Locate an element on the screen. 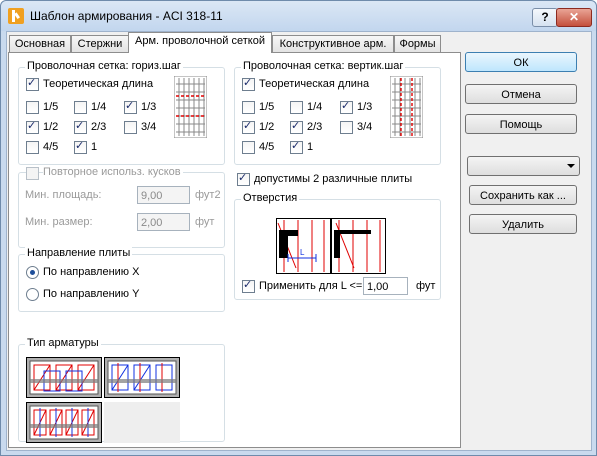 Image resolution: width=597 pixels, height=456 pixels. horiz-1-5-label: 1/5 is located at coordinates (51, 107).